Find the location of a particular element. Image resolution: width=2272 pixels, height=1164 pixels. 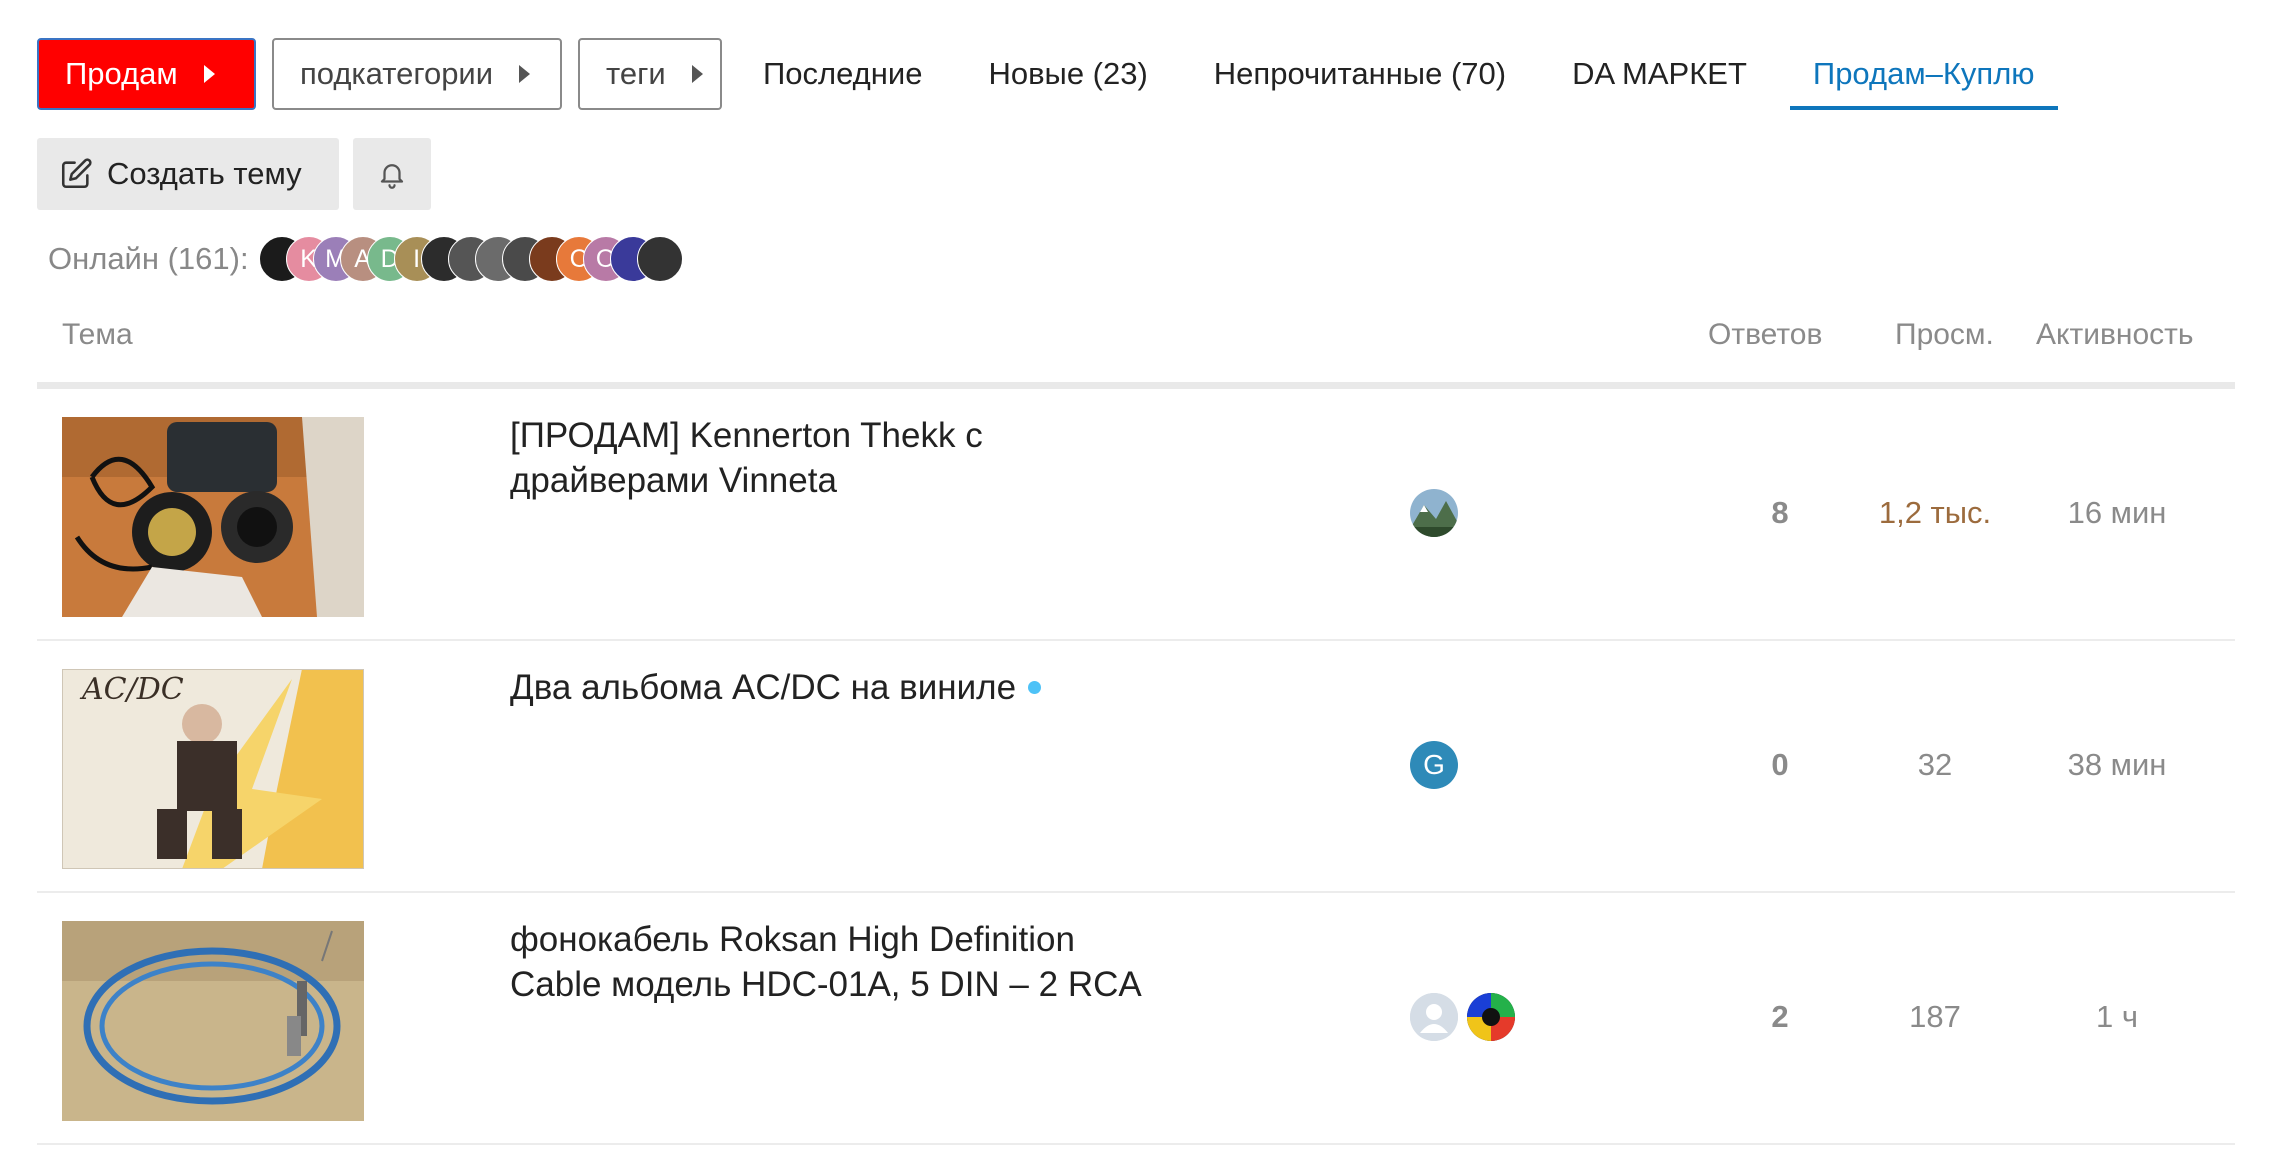

online-users: Онлайн (161): KMADICO is located at coordinates (365, 259).